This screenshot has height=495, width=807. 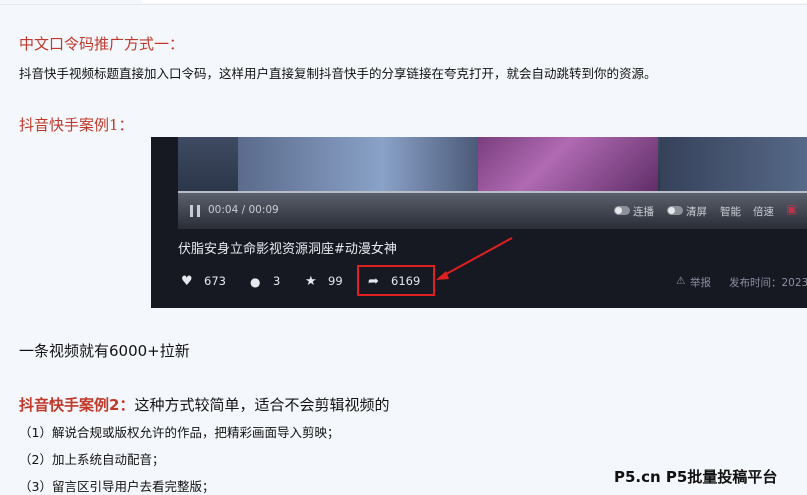 What do you see at coordinates (77, 405) in the screenshot?
I see `case2-label: 抖音快手案例2：` at bounding box center [77, 405].